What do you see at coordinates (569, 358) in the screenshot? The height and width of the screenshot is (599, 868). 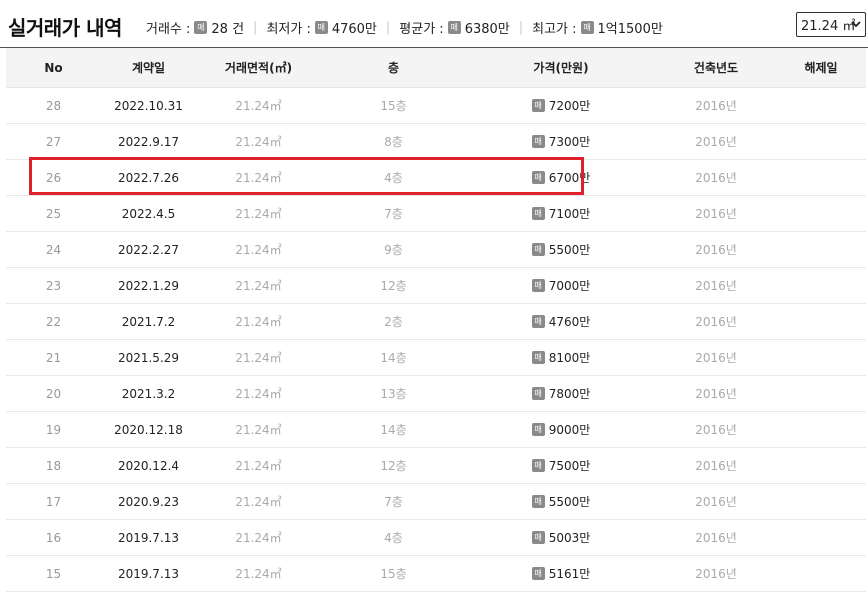 I see `price-text: 8100만` at bounding box center [569, 358].